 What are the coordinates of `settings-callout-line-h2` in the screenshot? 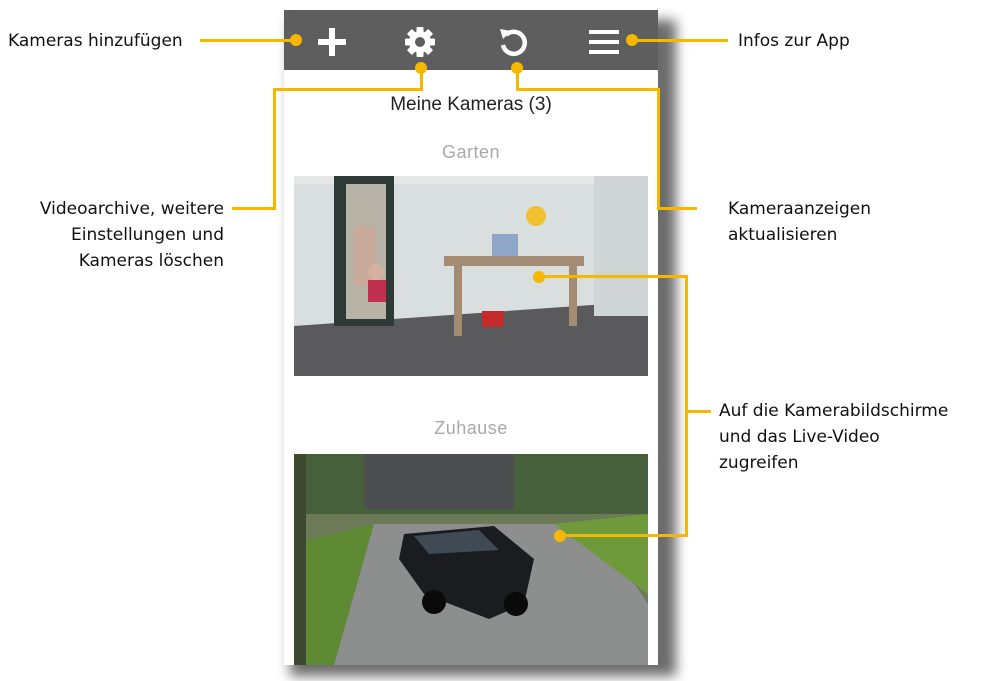 It's located at (254, 208).